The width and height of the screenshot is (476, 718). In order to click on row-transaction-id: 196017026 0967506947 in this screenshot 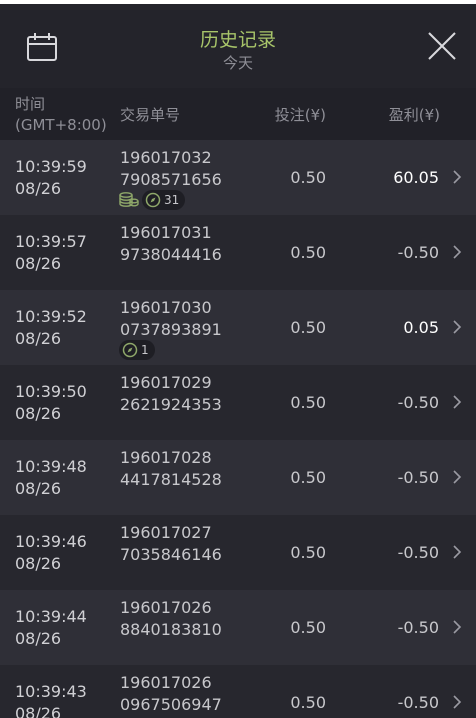, I will do `click(171, 694)`.